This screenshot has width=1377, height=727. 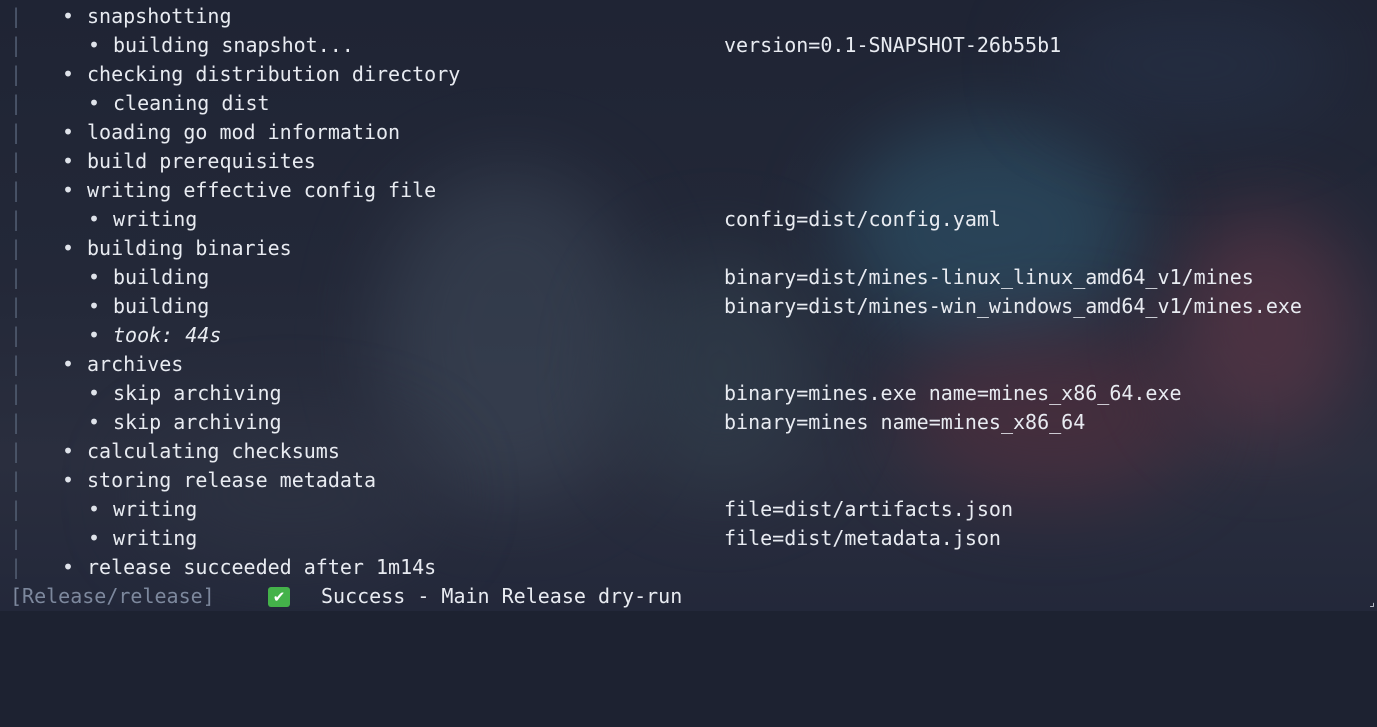 What do you see at coordinates (688, 451) in the screenshot?
I see `log-line: | • calculating checksums` at bounding box center [688, 451].